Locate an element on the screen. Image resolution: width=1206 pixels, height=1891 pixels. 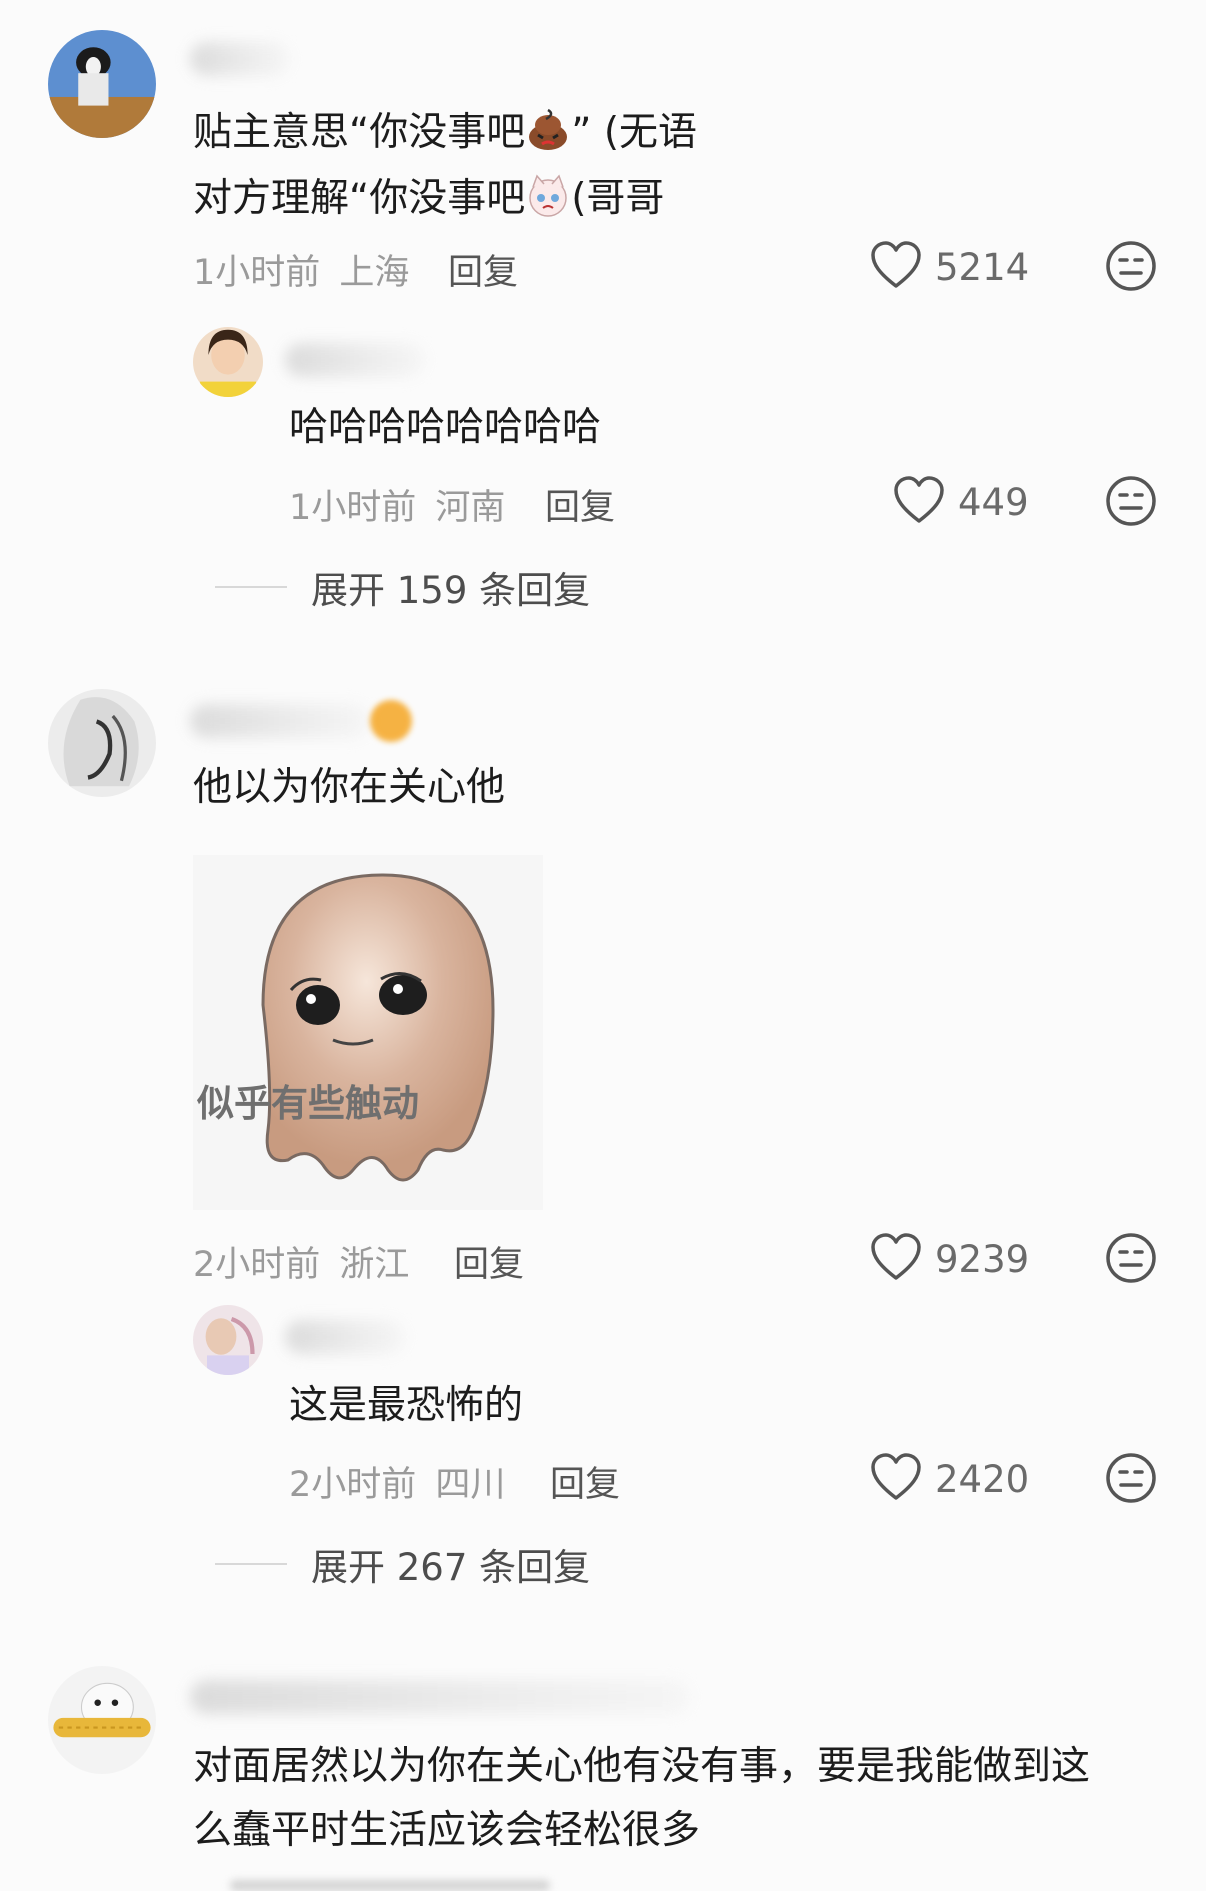
comment-meta: 1小时前 上海 is located at coordinates (301, 269).